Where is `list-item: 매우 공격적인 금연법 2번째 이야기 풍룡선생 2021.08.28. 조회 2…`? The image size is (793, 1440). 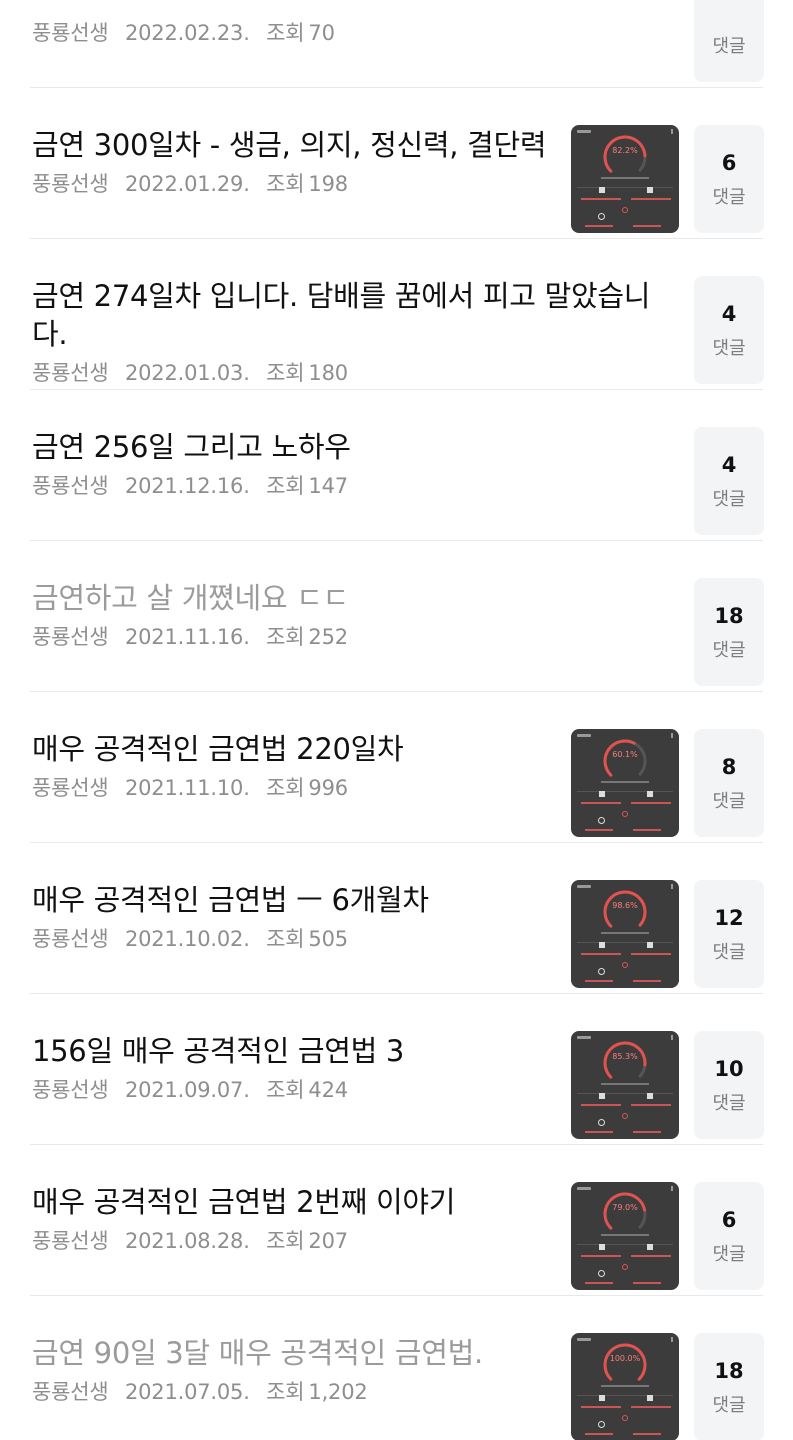 list-item: 매우 공격적인 금연법 2번째 이야기 풍룡선생 2021.08.28. 조회 2… is located at coordinates (397, 1220).